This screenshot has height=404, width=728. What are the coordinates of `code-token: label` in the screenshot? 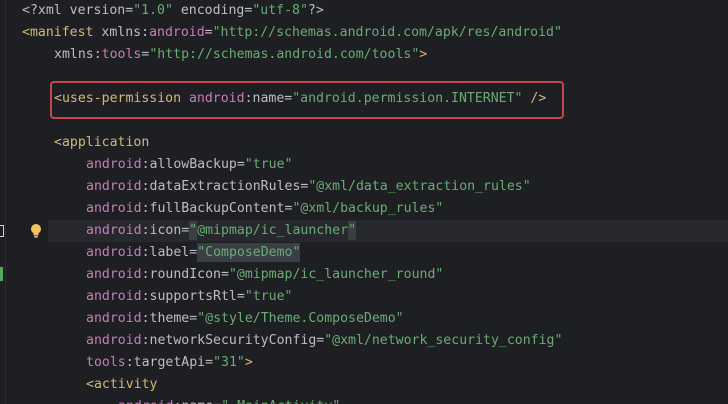 It's located at (169, 252).